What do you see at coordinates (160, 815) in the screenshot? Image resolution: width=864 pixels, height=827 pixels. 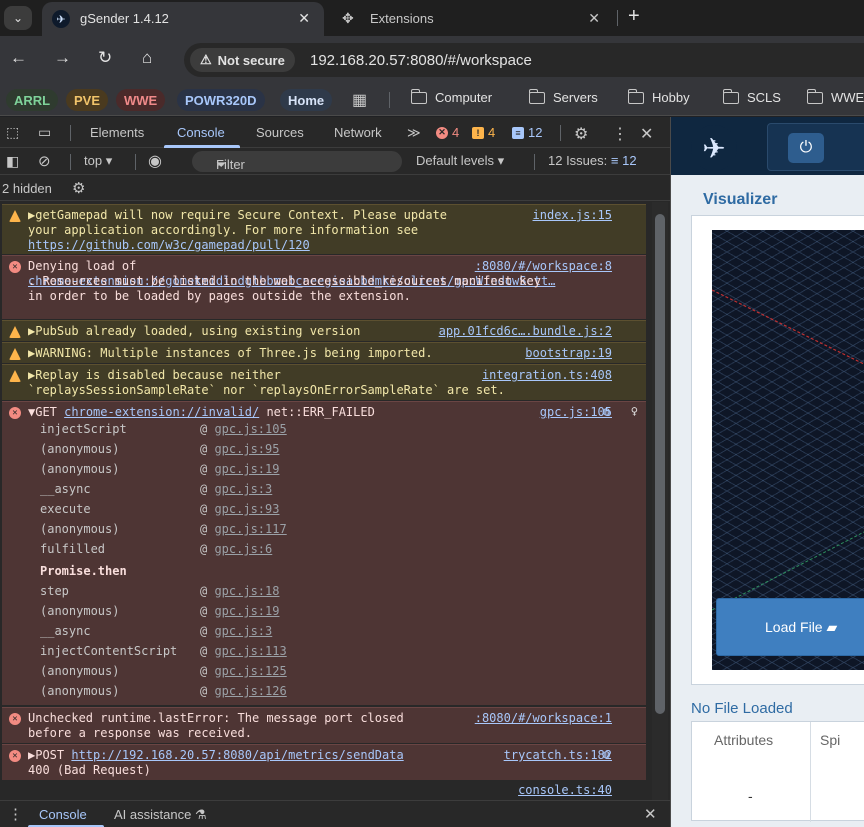 I see `drawer-tab-ai-assistance: AI assistance ⚗` at bounding box center [160, 815].